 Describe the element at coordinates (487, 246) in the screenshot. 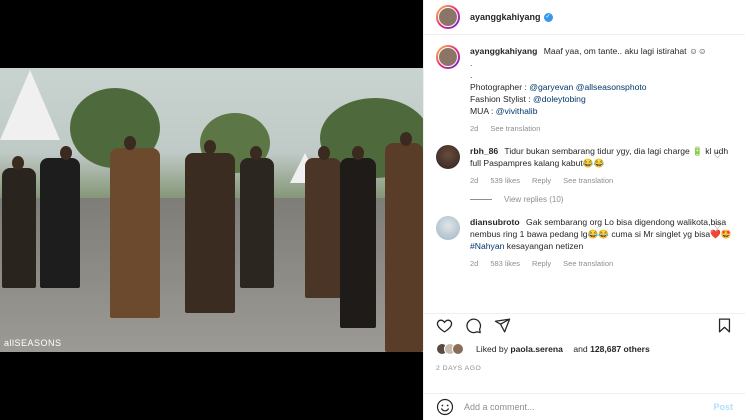

I see `hashtag-link: #Nahyan` at that location.